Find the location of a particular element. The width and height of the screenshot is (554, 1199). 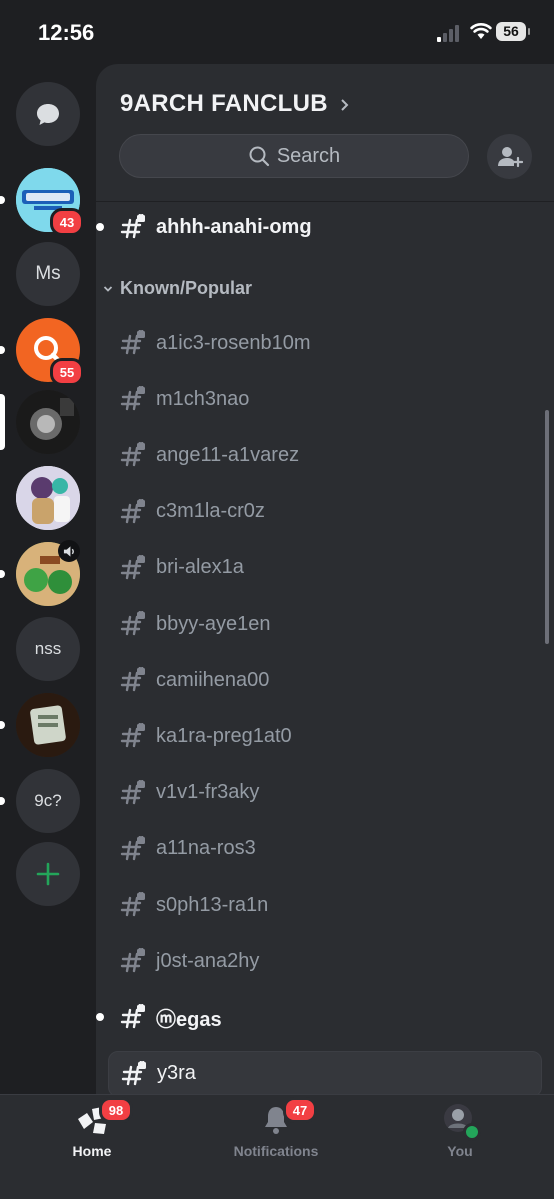

channel-name: bri-alex1a is located at coordinates (200, 567).